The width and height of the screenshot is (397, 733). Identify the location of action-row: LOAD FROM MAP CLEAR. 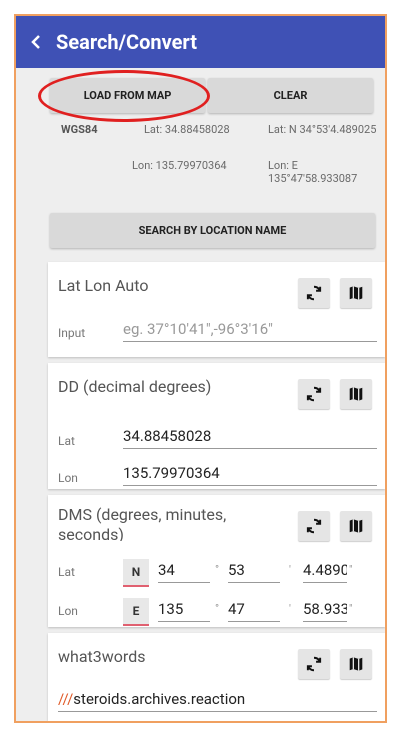
(200, 95).